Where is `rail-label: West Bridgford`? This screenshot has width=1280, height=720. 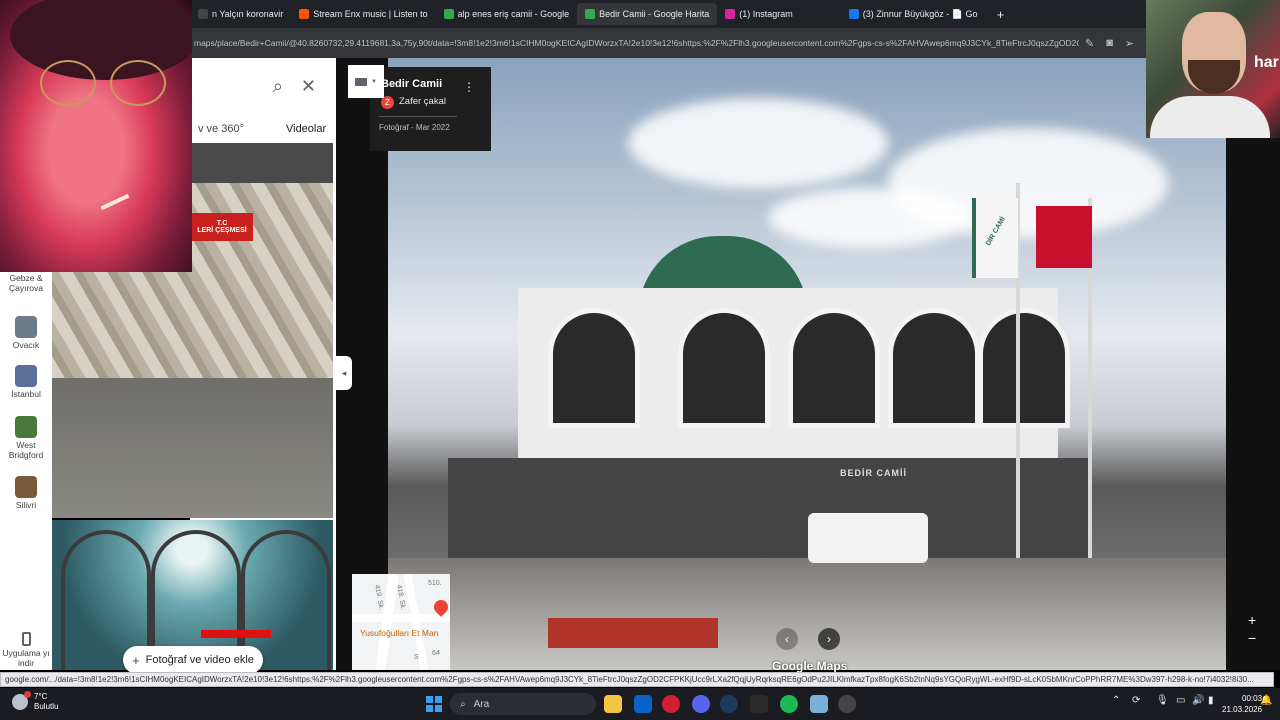 rail-label: West Bridgford is located at coordinates (26, 450).